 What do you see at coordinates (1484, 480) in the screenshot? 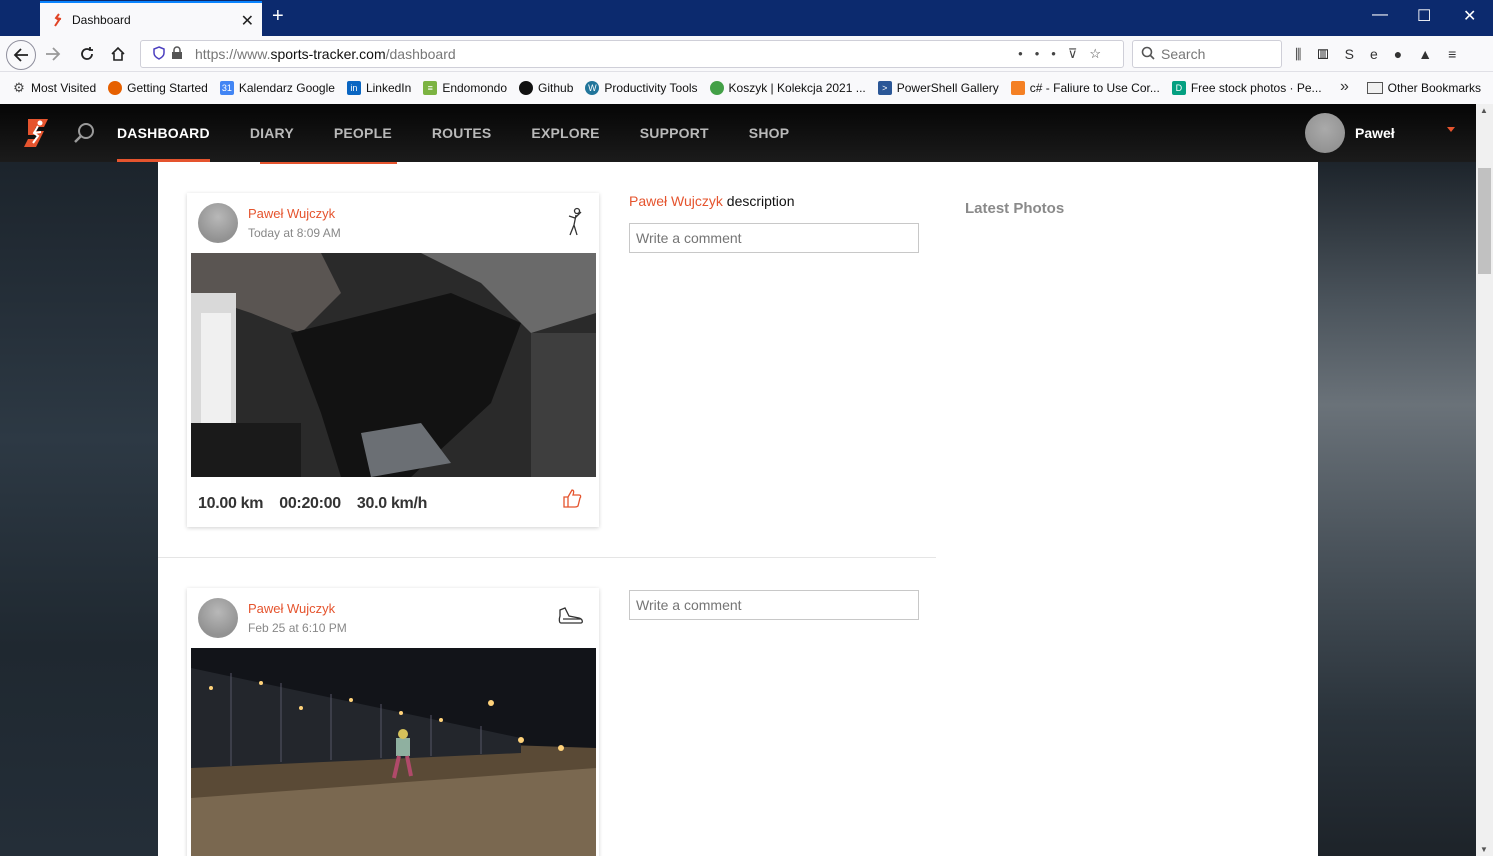
I see `page-scrollbar: ▲ ▼` at bounding box center [1484, 480].